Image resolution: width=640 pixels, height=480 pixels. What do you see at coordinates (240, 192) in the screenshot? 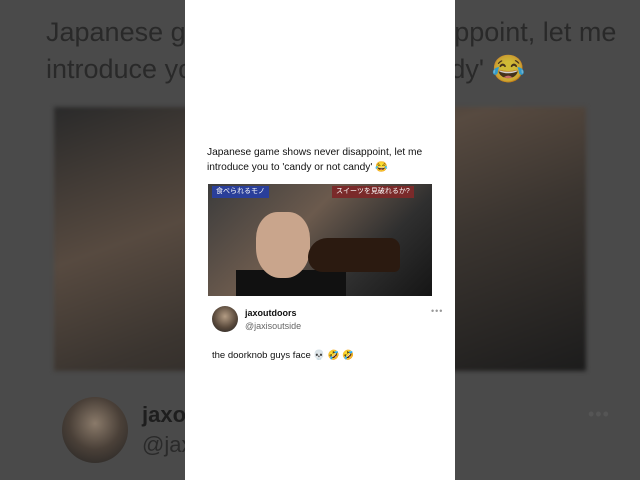
I see `video-caption-left: 食べられるモノ` at bounding box center [240, 192].